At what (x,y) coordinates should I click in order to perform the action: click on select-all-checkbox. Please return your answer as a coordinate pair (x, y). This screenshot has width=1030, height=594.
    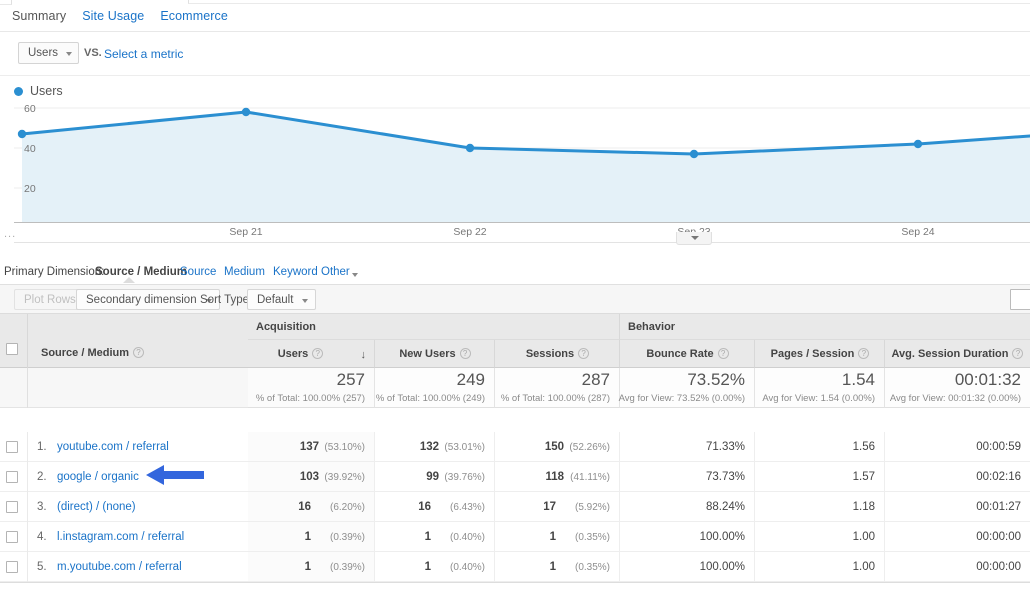
    Looking at the image, I should click on (12, 349).